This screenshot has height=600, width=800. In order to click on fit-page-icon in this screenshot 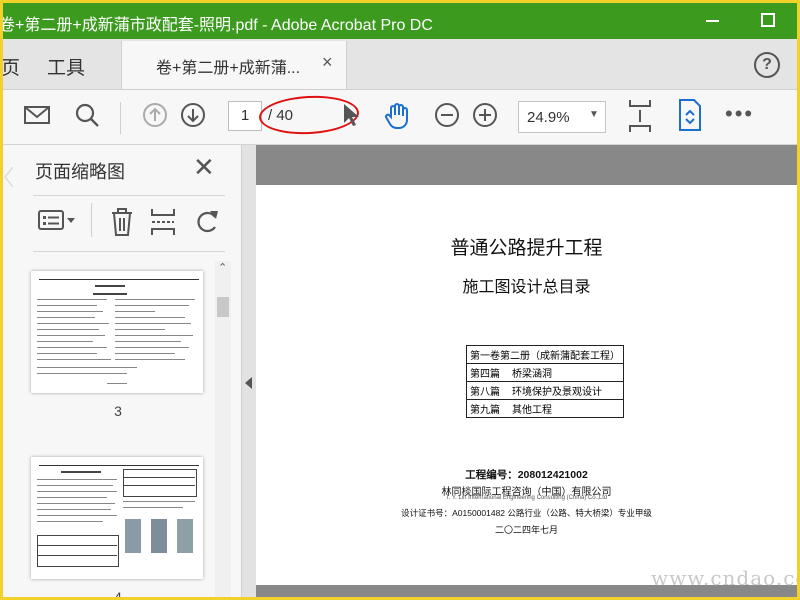, I will do `click(640, 116)`.